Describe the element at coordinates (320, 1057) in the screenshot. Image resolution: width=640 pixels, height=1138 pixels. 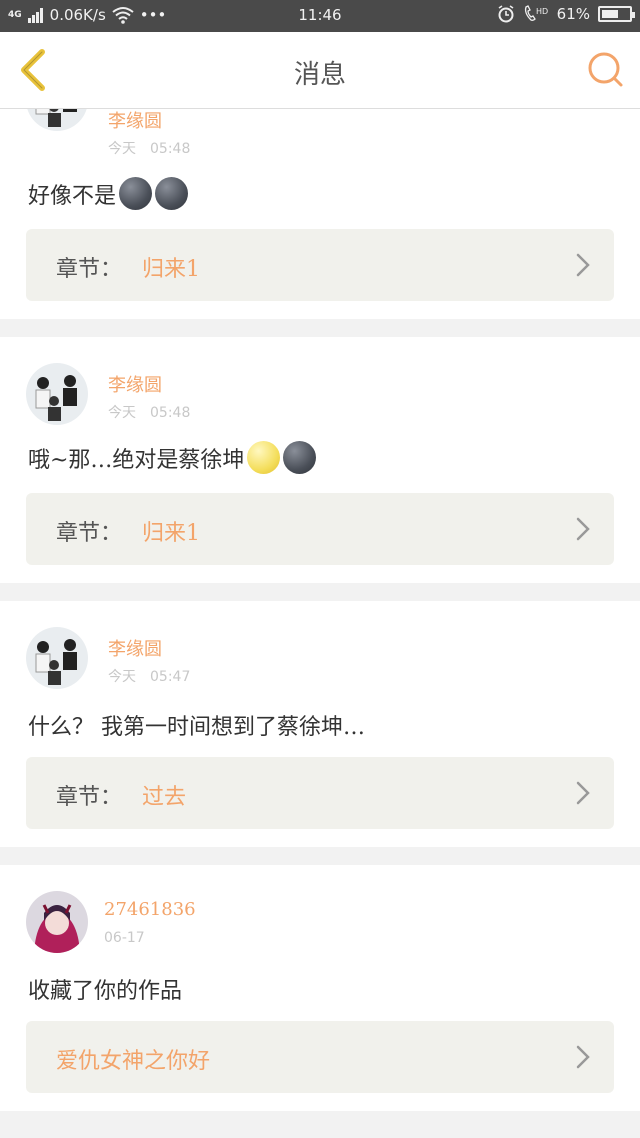
I see `work-link: 爱仇女神之你好` at that location.